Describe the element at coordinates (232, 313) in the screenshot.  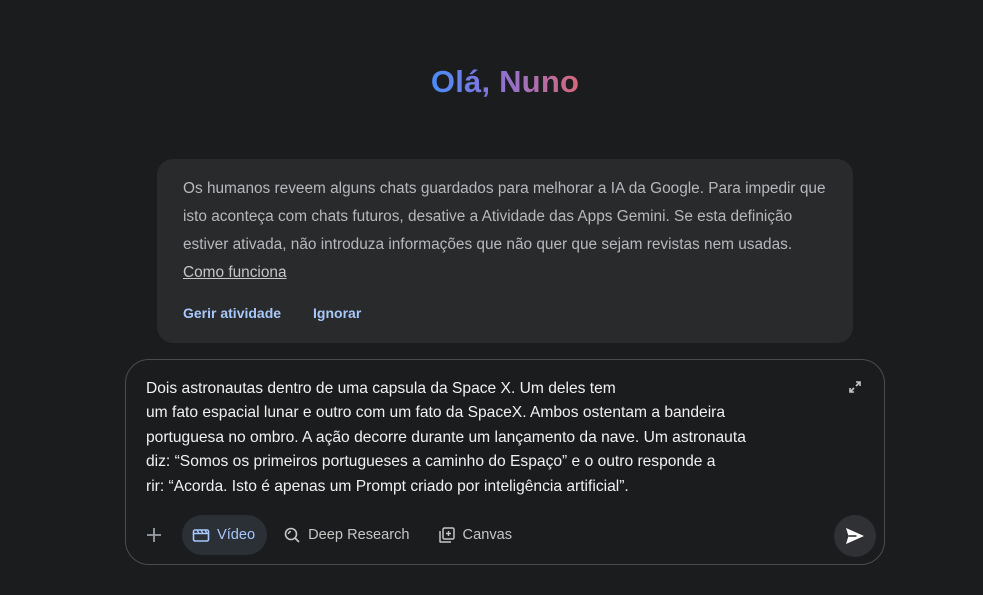
I see `manage-activity-button: Gerir atividade` at that location.